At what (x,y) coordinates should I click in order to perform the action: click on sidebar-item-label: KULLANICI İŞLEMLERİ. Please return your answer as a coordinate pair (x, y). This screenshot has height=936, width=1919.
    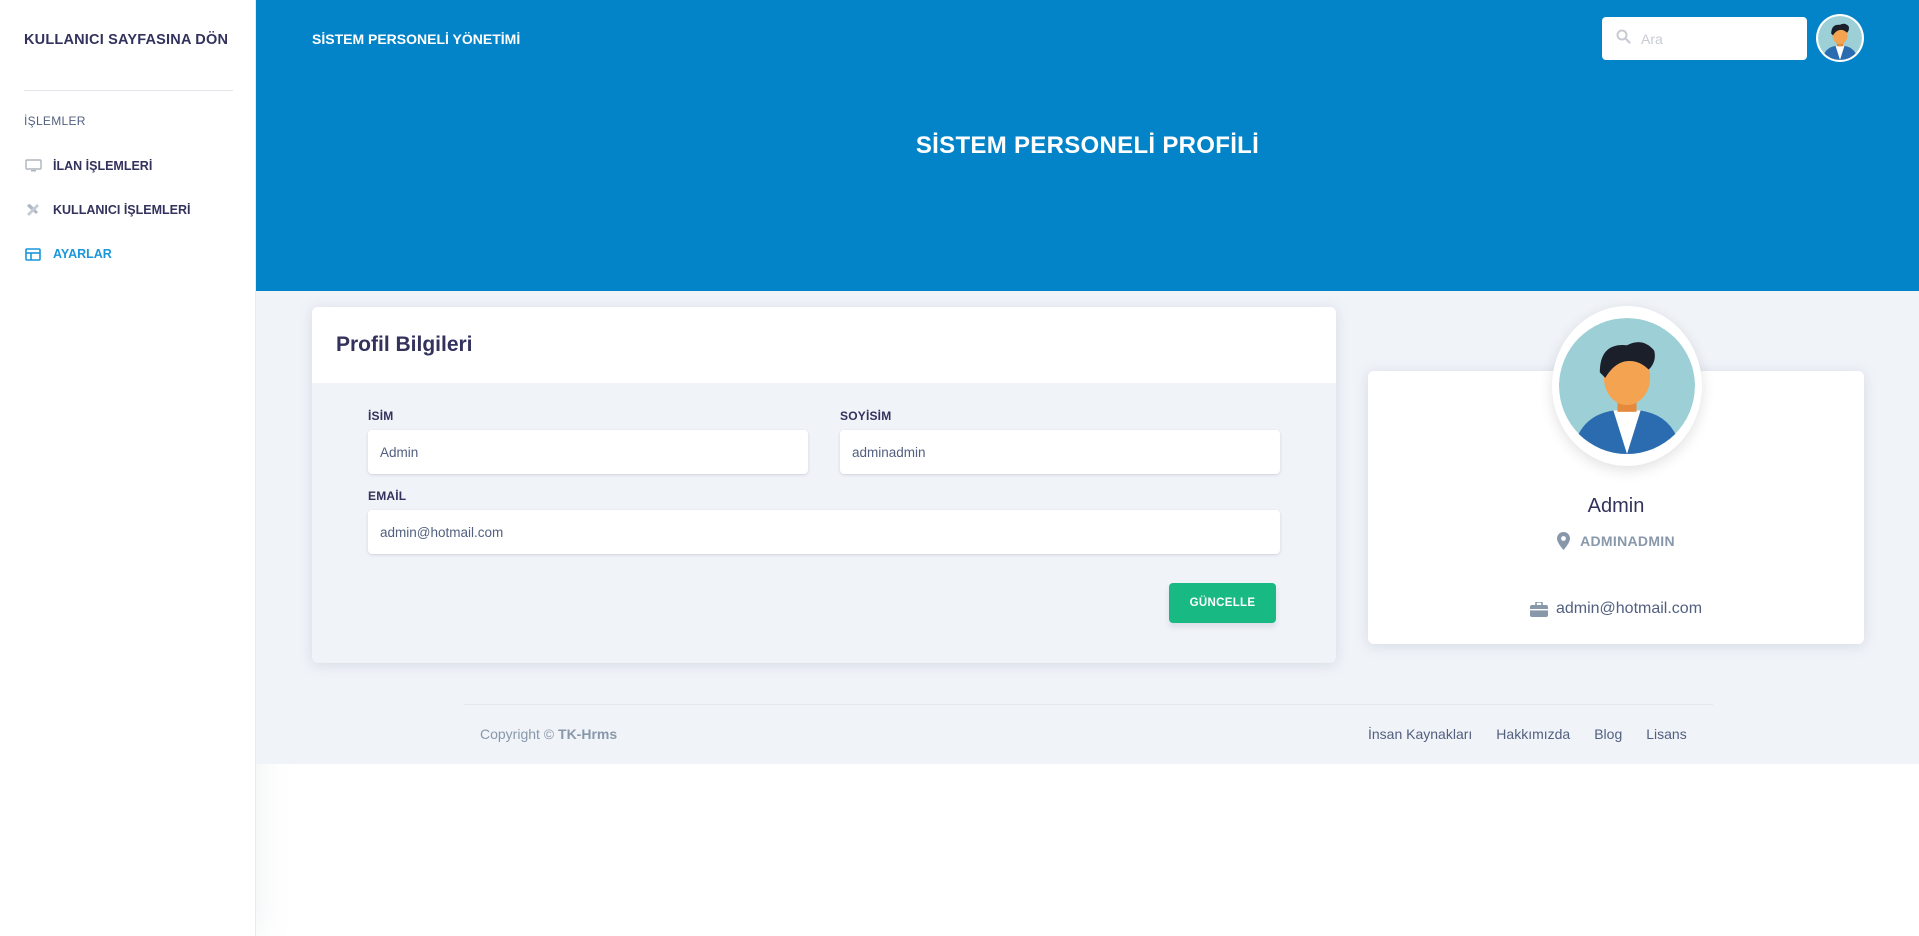
    Looking at the image, I should click on (122, 210).